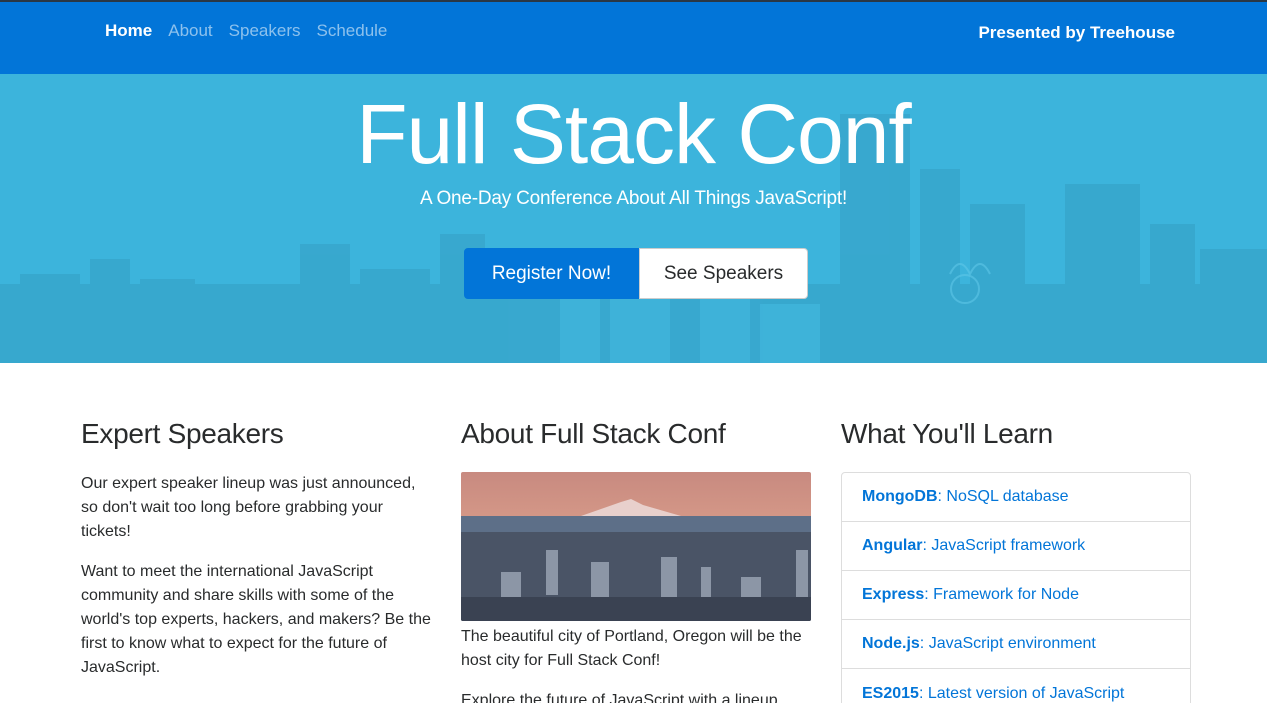 The image size is (1267, 703). Describe the element at coordinates (551, 273) in the screenshot. I see `register-now-button: Register Now!` at that location.